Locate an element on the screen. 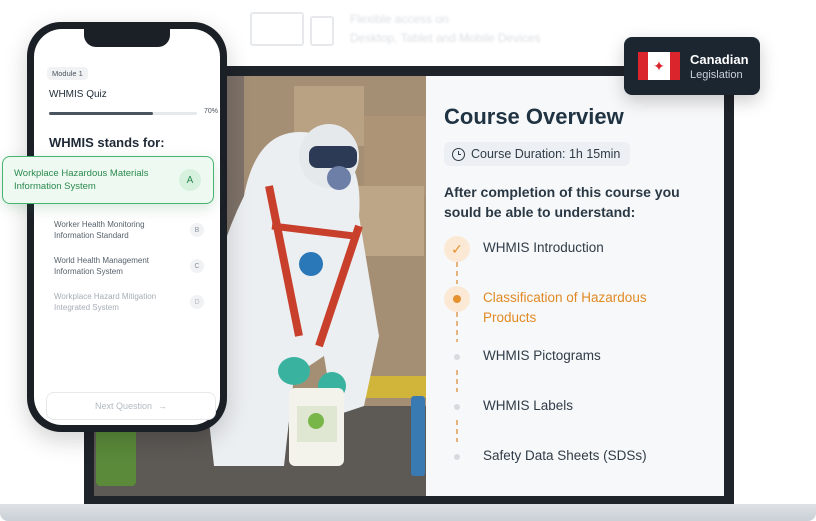 Image resolution: width=816 pixels, height=521 pixels. canadian-legislation-badge: ✦ Canadian Legislation is located at coordinates (692, 66).